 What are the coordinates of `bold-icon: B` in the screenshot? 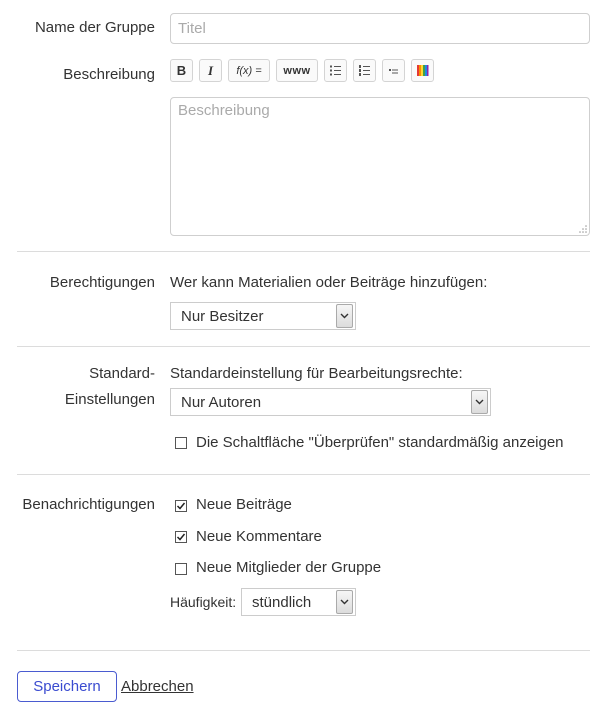 It's located at (181, 70).